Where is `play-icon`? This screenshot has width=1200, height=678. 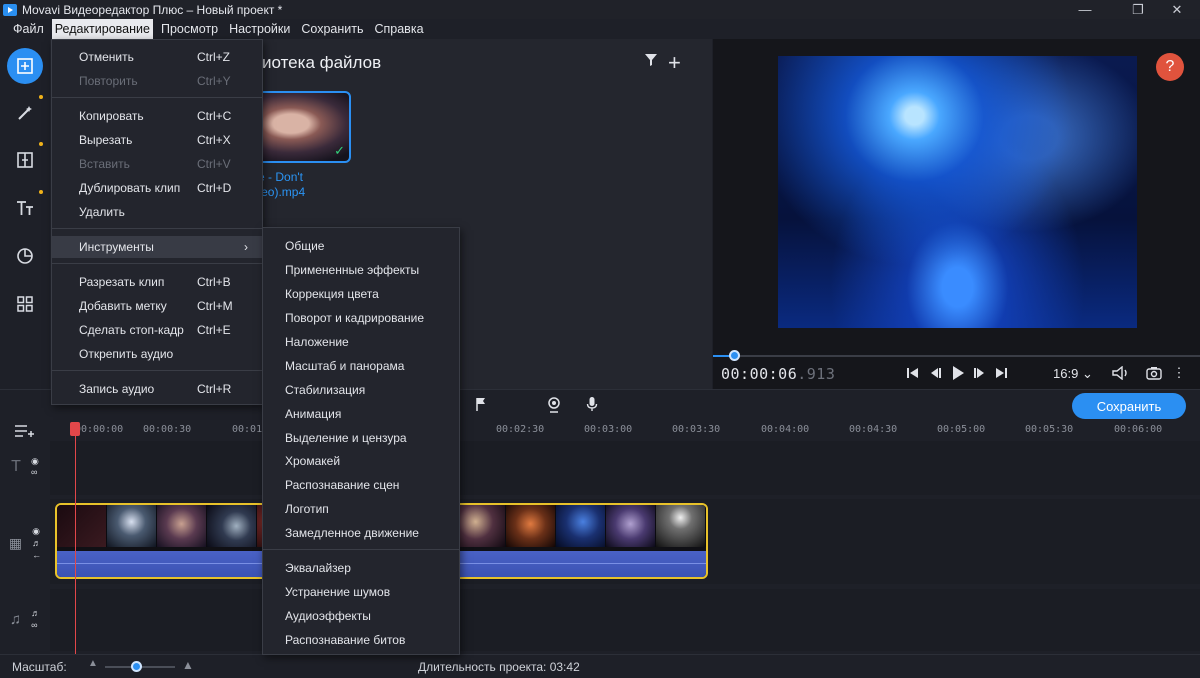 play-icon is located at coordinates (958, 373).